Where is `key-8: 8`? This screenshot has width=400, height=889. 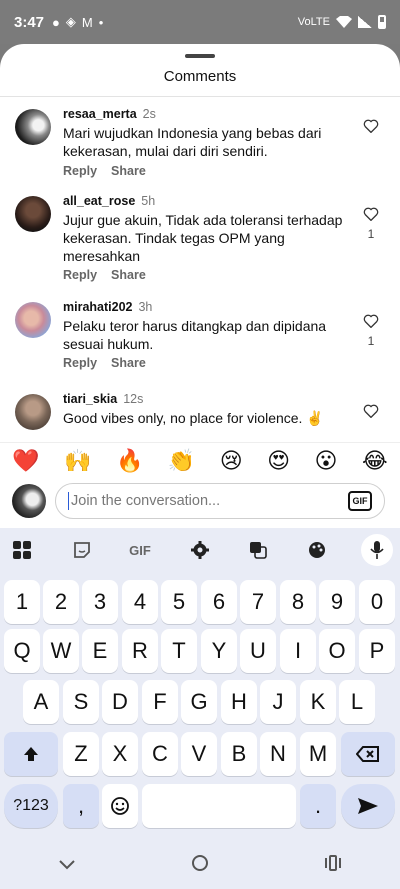 key-8: 8 is located at coordinates (298, 602).